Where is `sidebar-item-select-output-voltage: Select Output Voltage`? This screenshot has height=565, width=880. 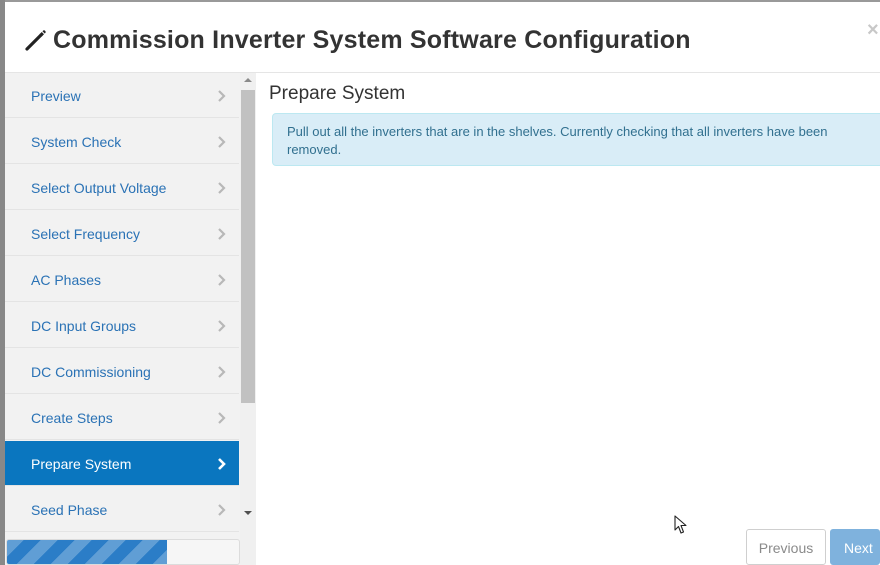 sidebar-item-select-output-voltage: Select Output Voltage is located at coordinates (122, 187).